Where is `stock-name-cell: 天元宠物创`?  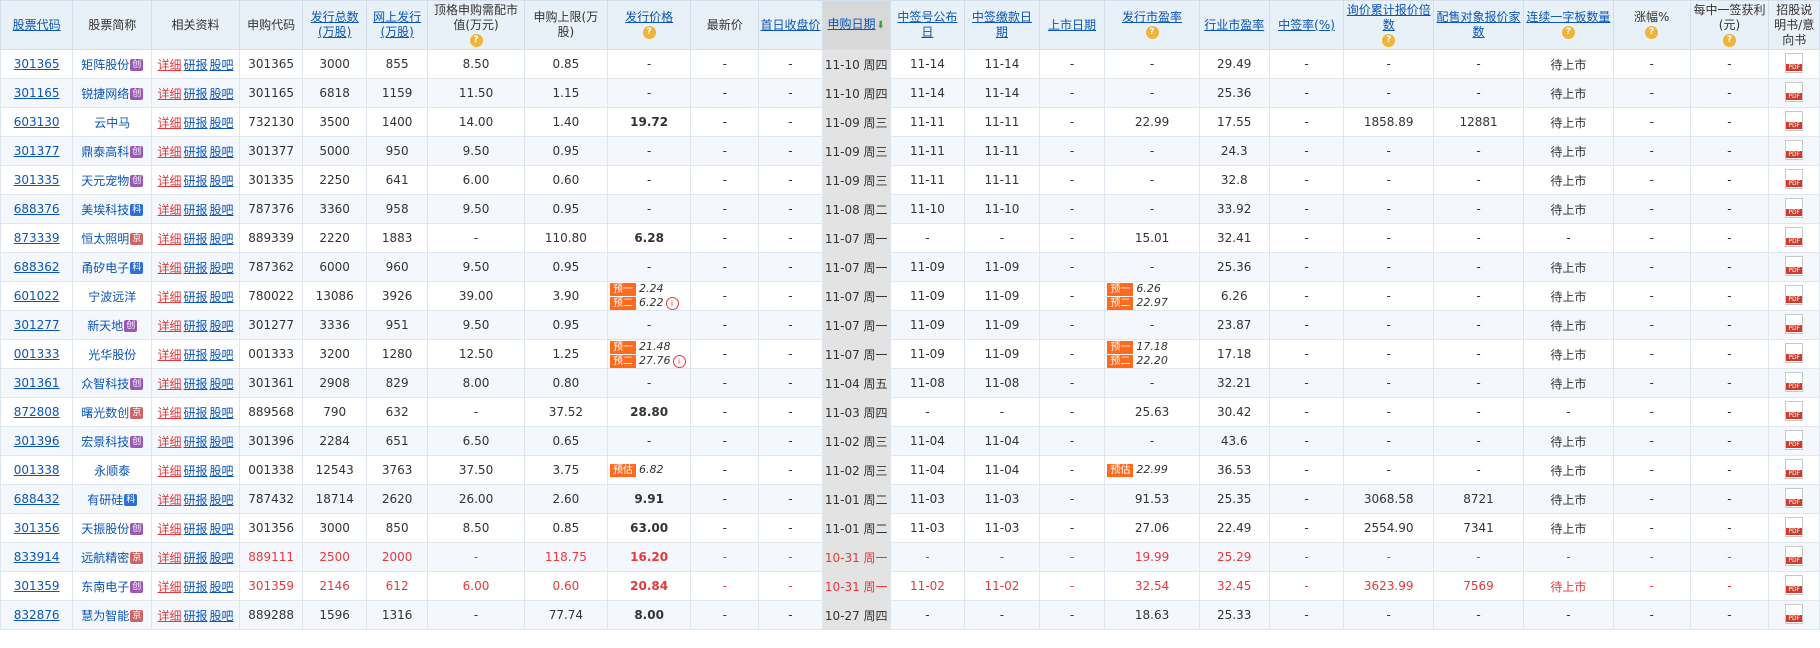 stock-name-cell: 天元宠物创 is located at coordinates (112, 180).